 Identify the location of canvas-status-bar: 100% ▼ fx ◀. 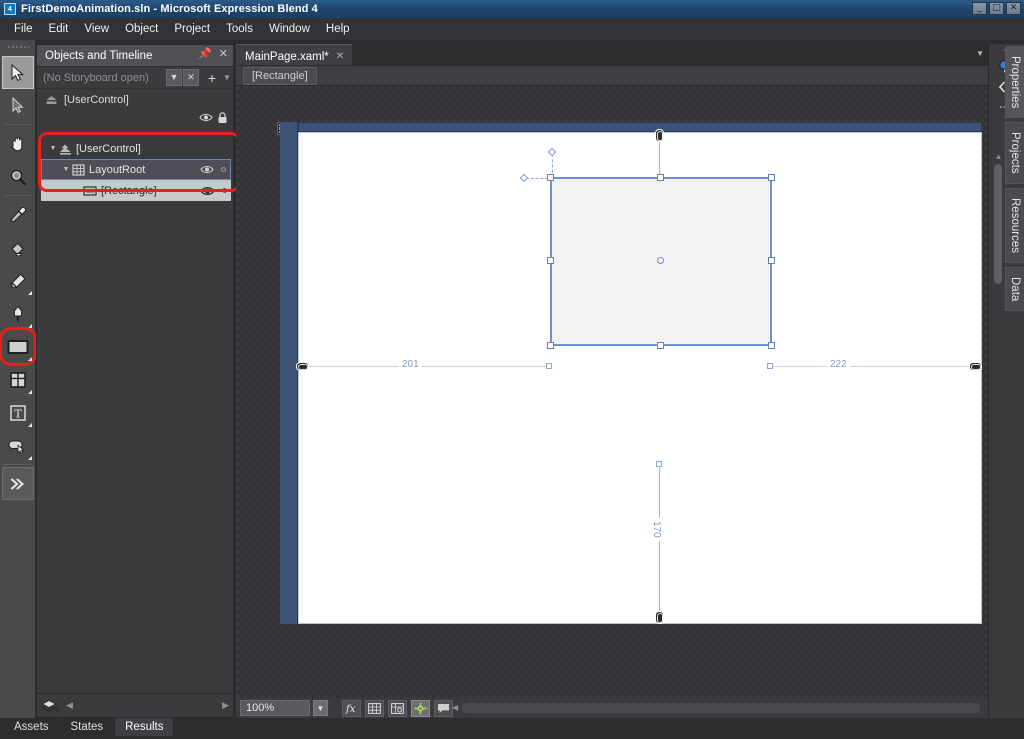
(612, 708).